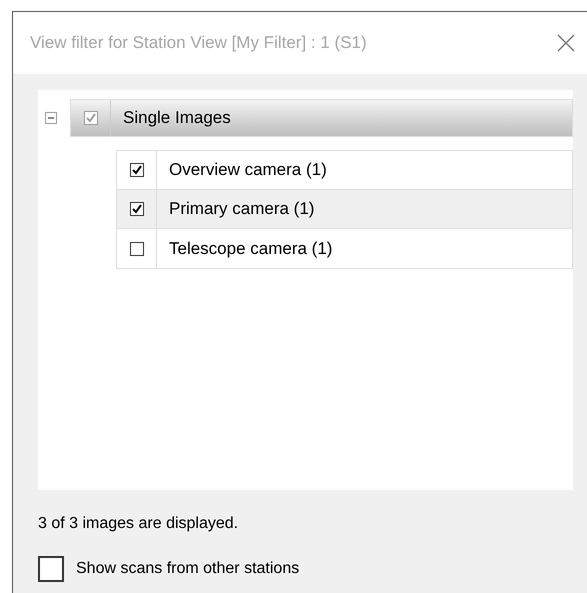 The height and width of the screenshot is (593, 587). Describe the element at coordinates (344, 170) in the screenshot. I see `list-row: Overview camera (1)` at that location.